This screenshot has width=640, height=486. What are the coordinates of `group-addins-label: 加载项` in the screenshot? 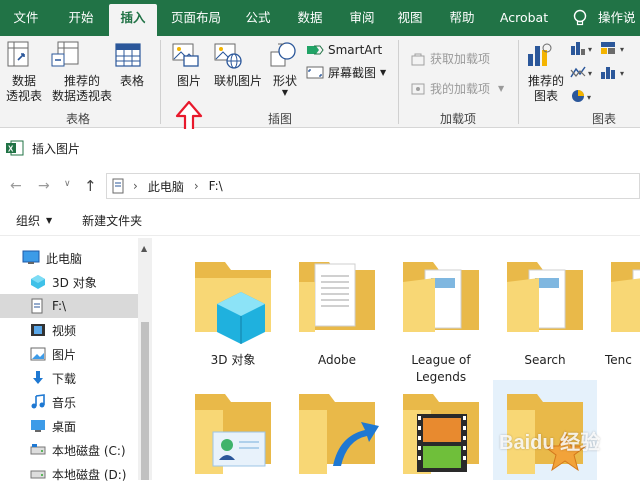 It's located at (457, 119).